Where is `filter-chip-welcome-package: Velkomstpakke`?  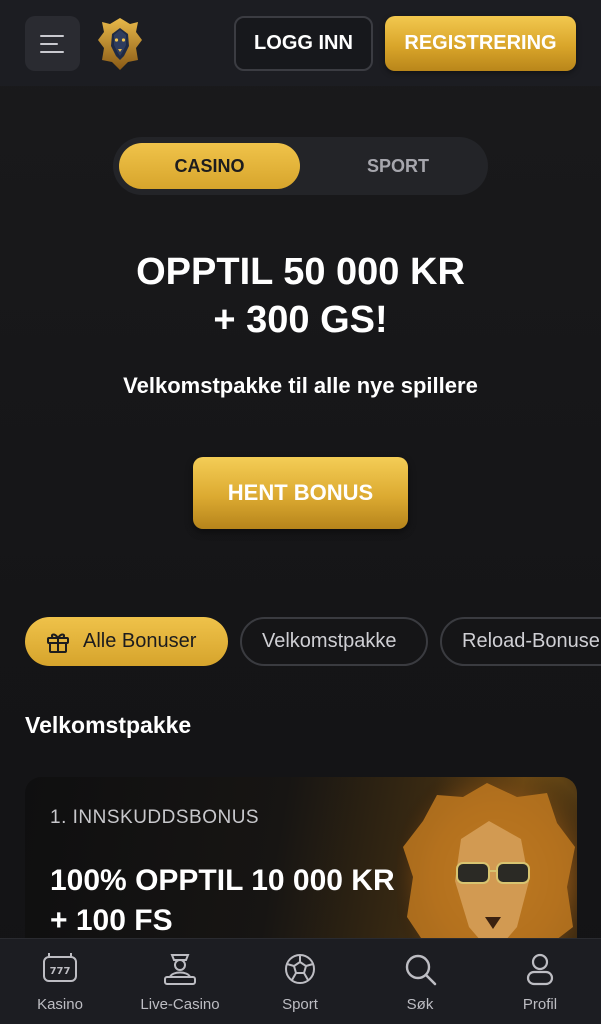
filter-chip-welcome-package: Velkomstpakke is located at coordinates (334, 641).